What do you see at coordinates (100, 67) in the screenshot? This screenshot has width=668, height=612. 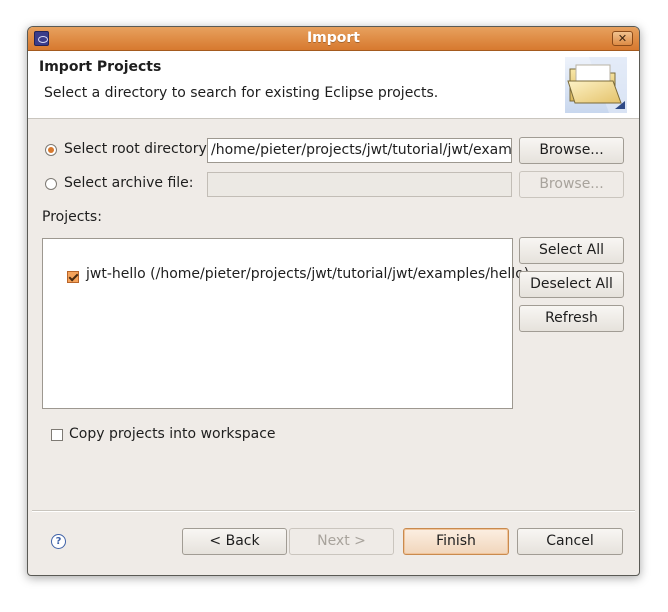 I see `page-title: Import Projects` at bounding box center [100, 67].